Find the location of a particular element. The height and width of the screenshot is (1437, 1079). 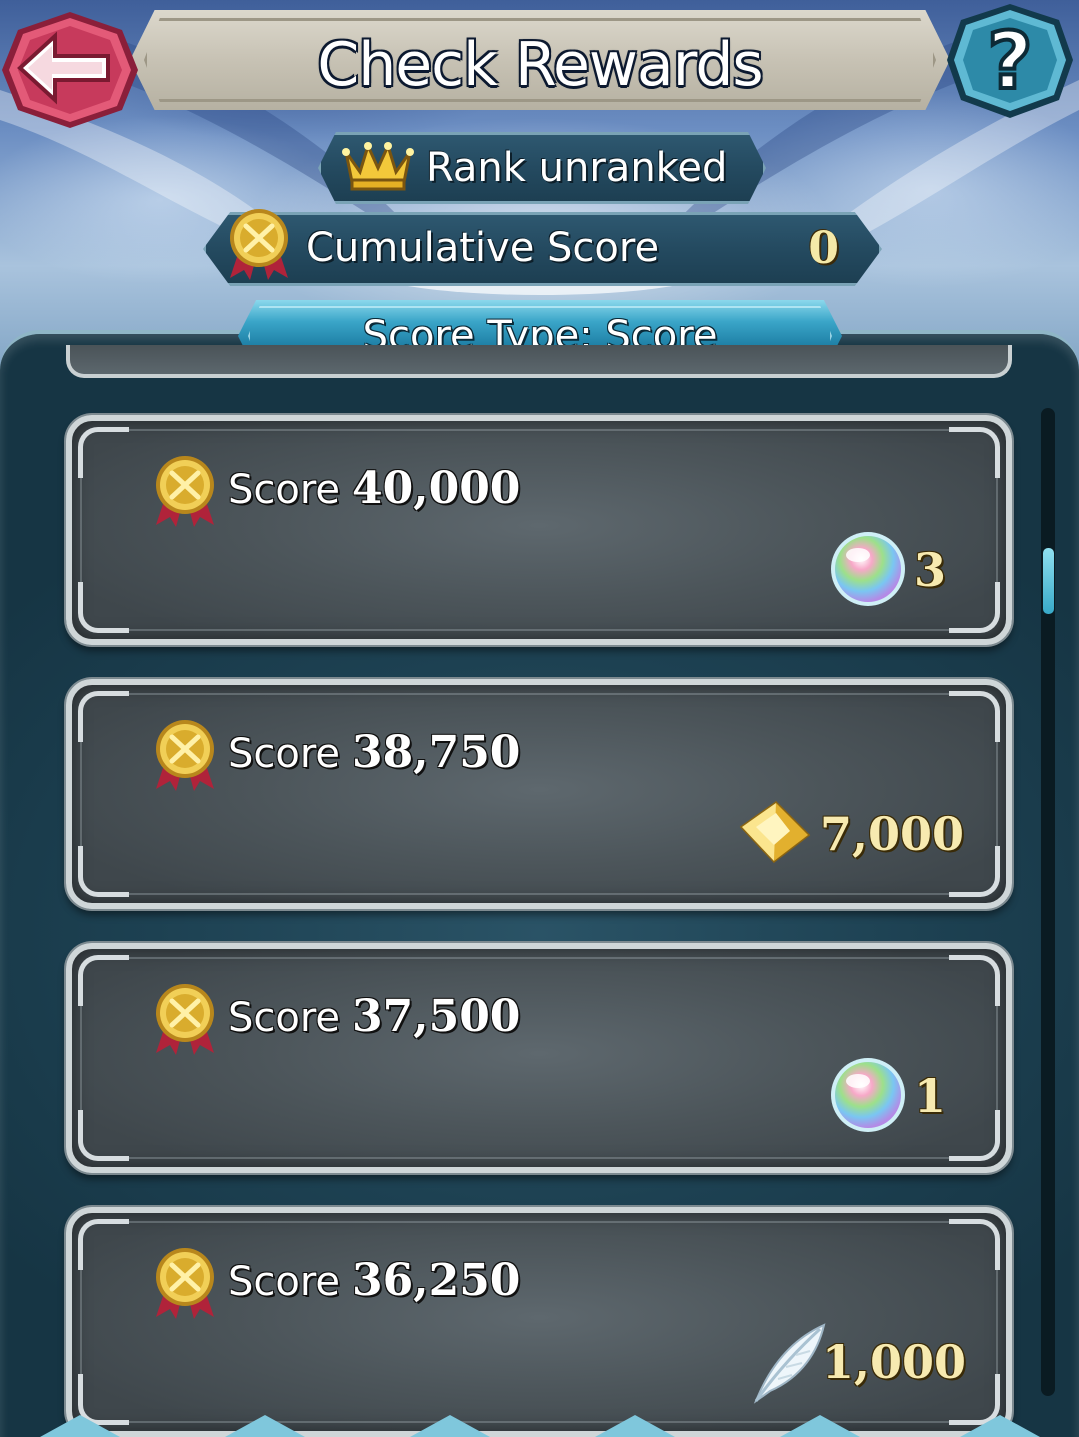

score-threshold: 36,250 is located at coordinates (436, 1280).